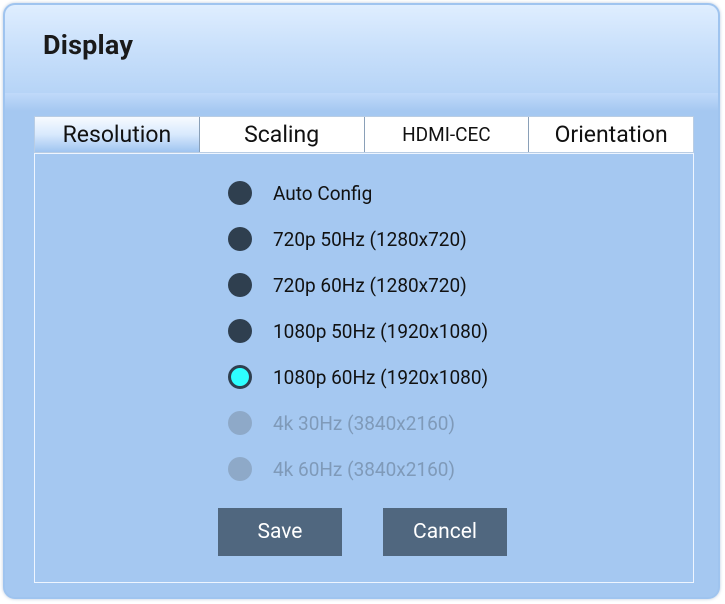 Image resolution: width=725 pixels, height=604 pixels. What do you see at coordinates (282, 134) in the screenshot?
I see `tab-scaling: Scaling` at bounding box center [282, 134].